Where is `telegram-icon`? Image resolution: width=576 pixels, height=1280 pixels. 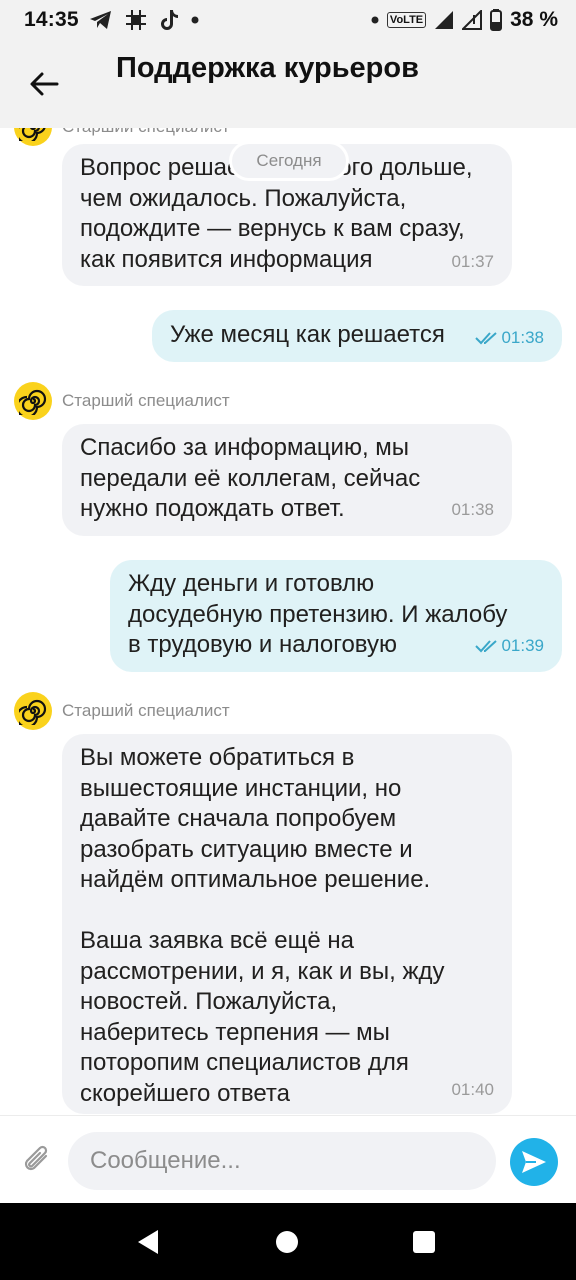 telegram-icon is located at coordinates (101, 20).